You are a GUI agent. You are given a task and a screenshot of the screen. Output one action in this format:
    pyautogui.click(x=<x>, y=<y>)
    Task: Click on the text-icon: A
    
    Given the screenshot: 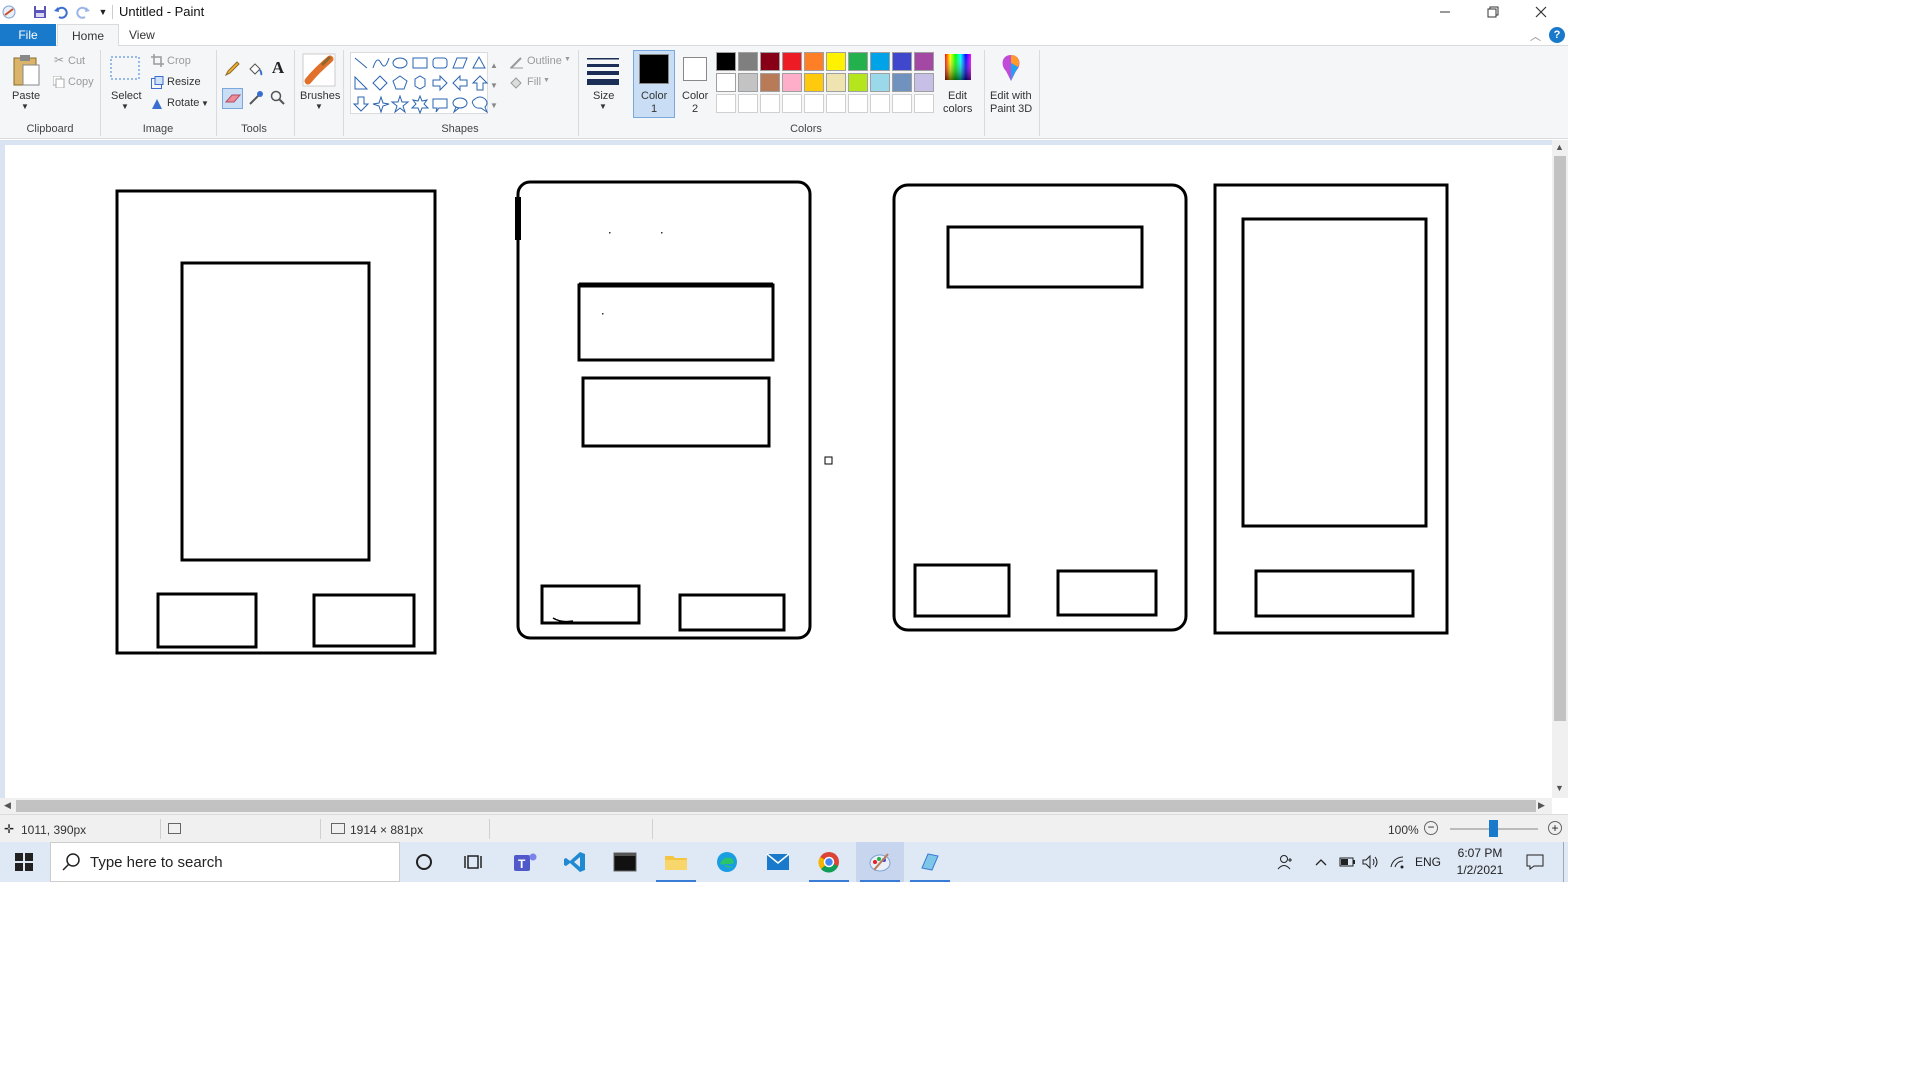 What is the action you would take?
    pyautogui.click(x=278, y=68)
    